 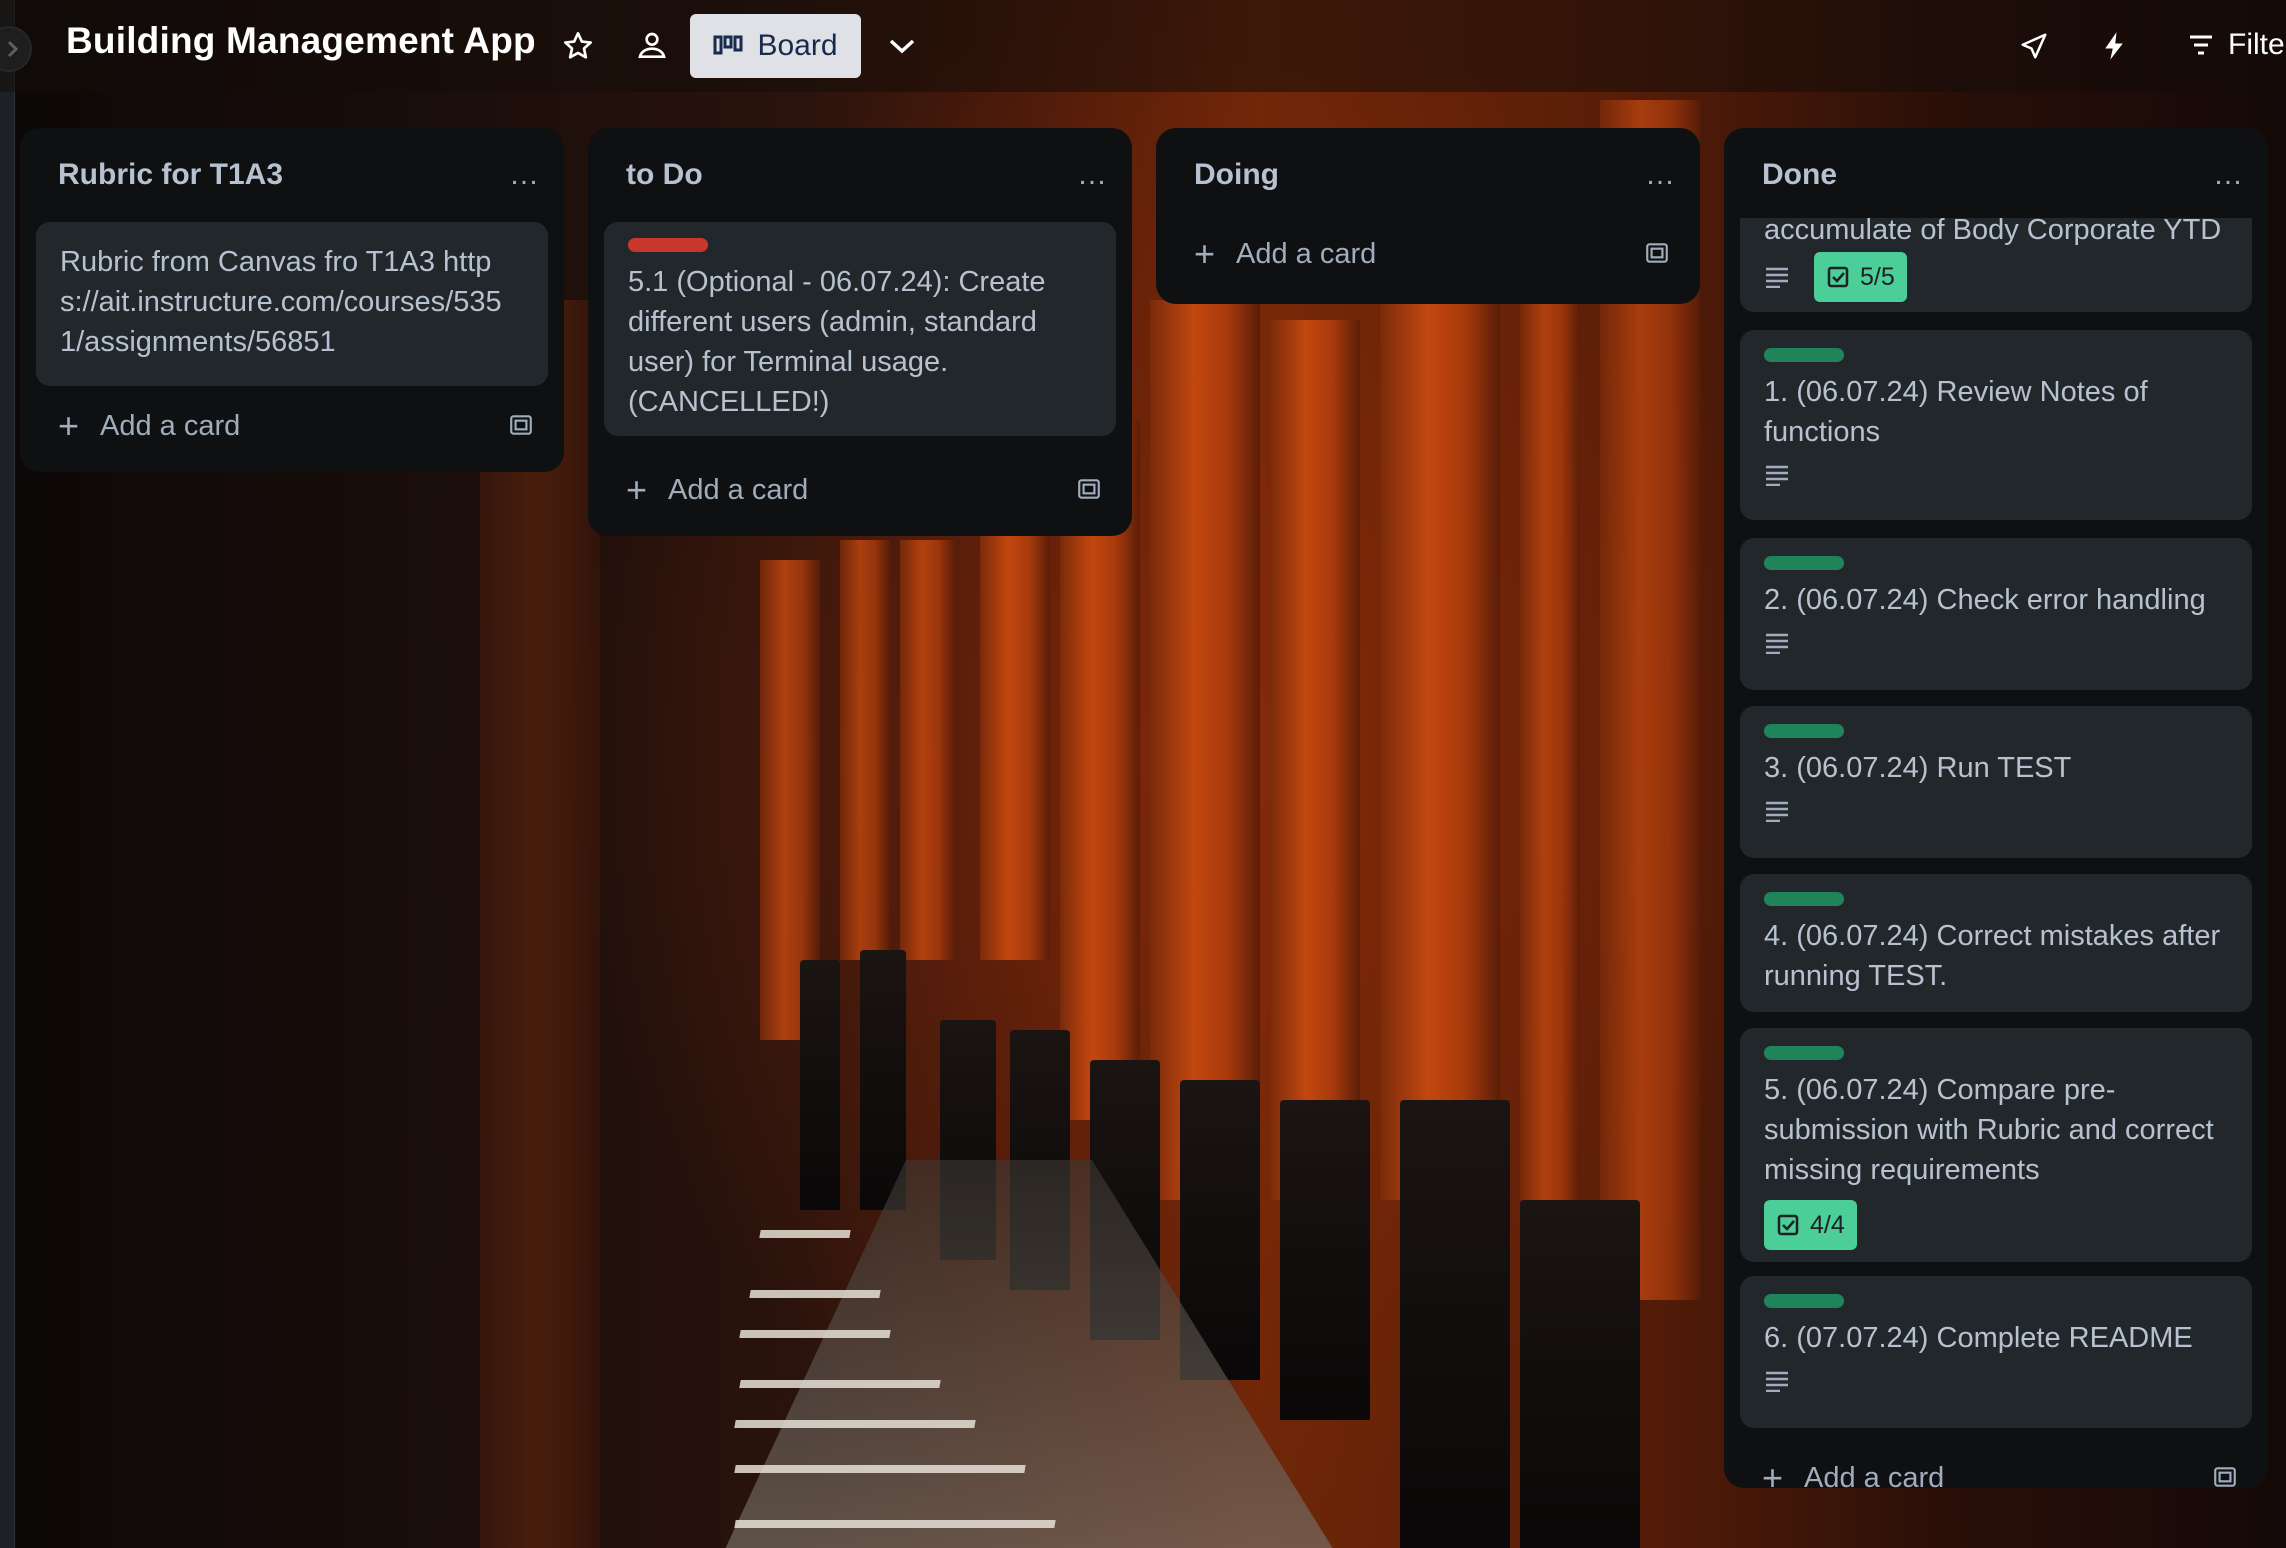 I want to click on filter-label: Filte, so click(x=2256, y=44).